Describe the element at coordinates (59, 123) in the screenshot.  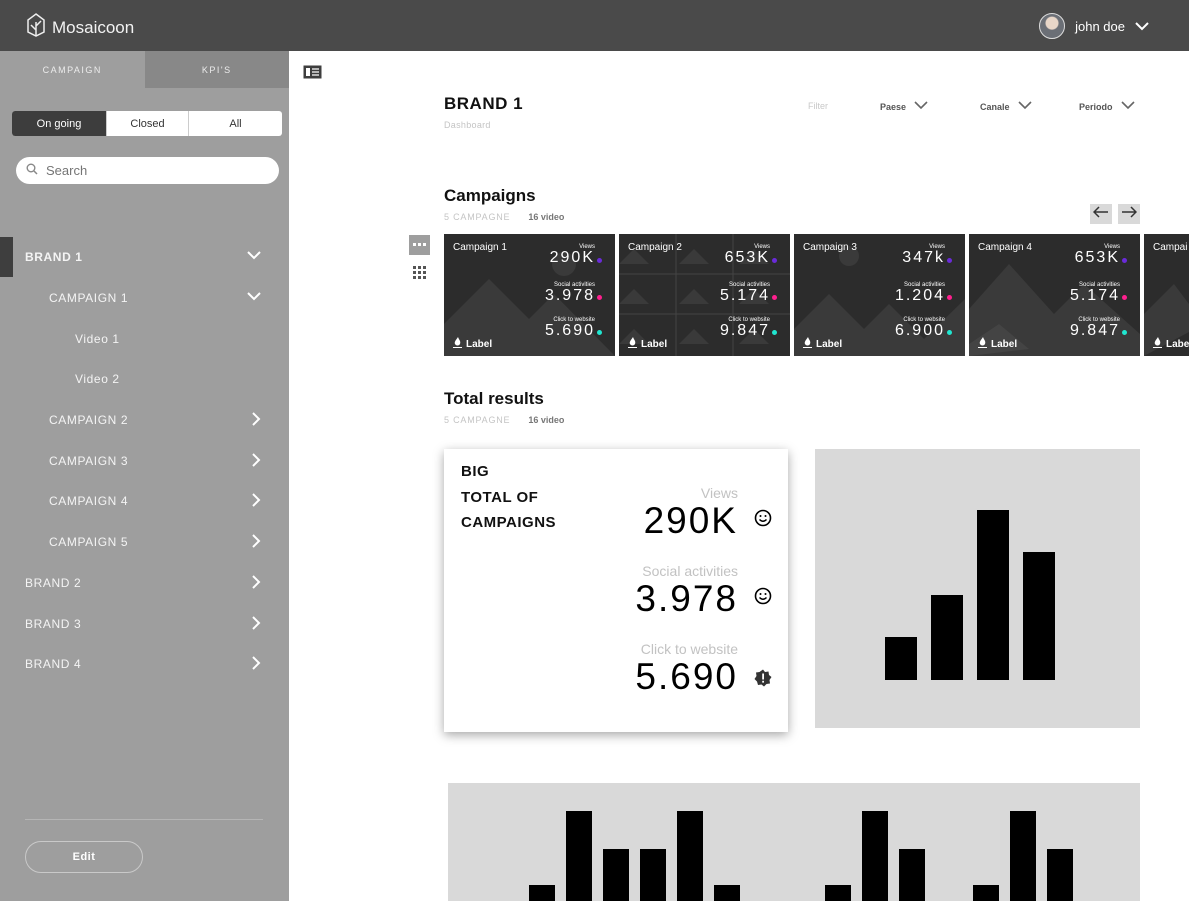
I see `filter-ongoing-button: On going` at that location.